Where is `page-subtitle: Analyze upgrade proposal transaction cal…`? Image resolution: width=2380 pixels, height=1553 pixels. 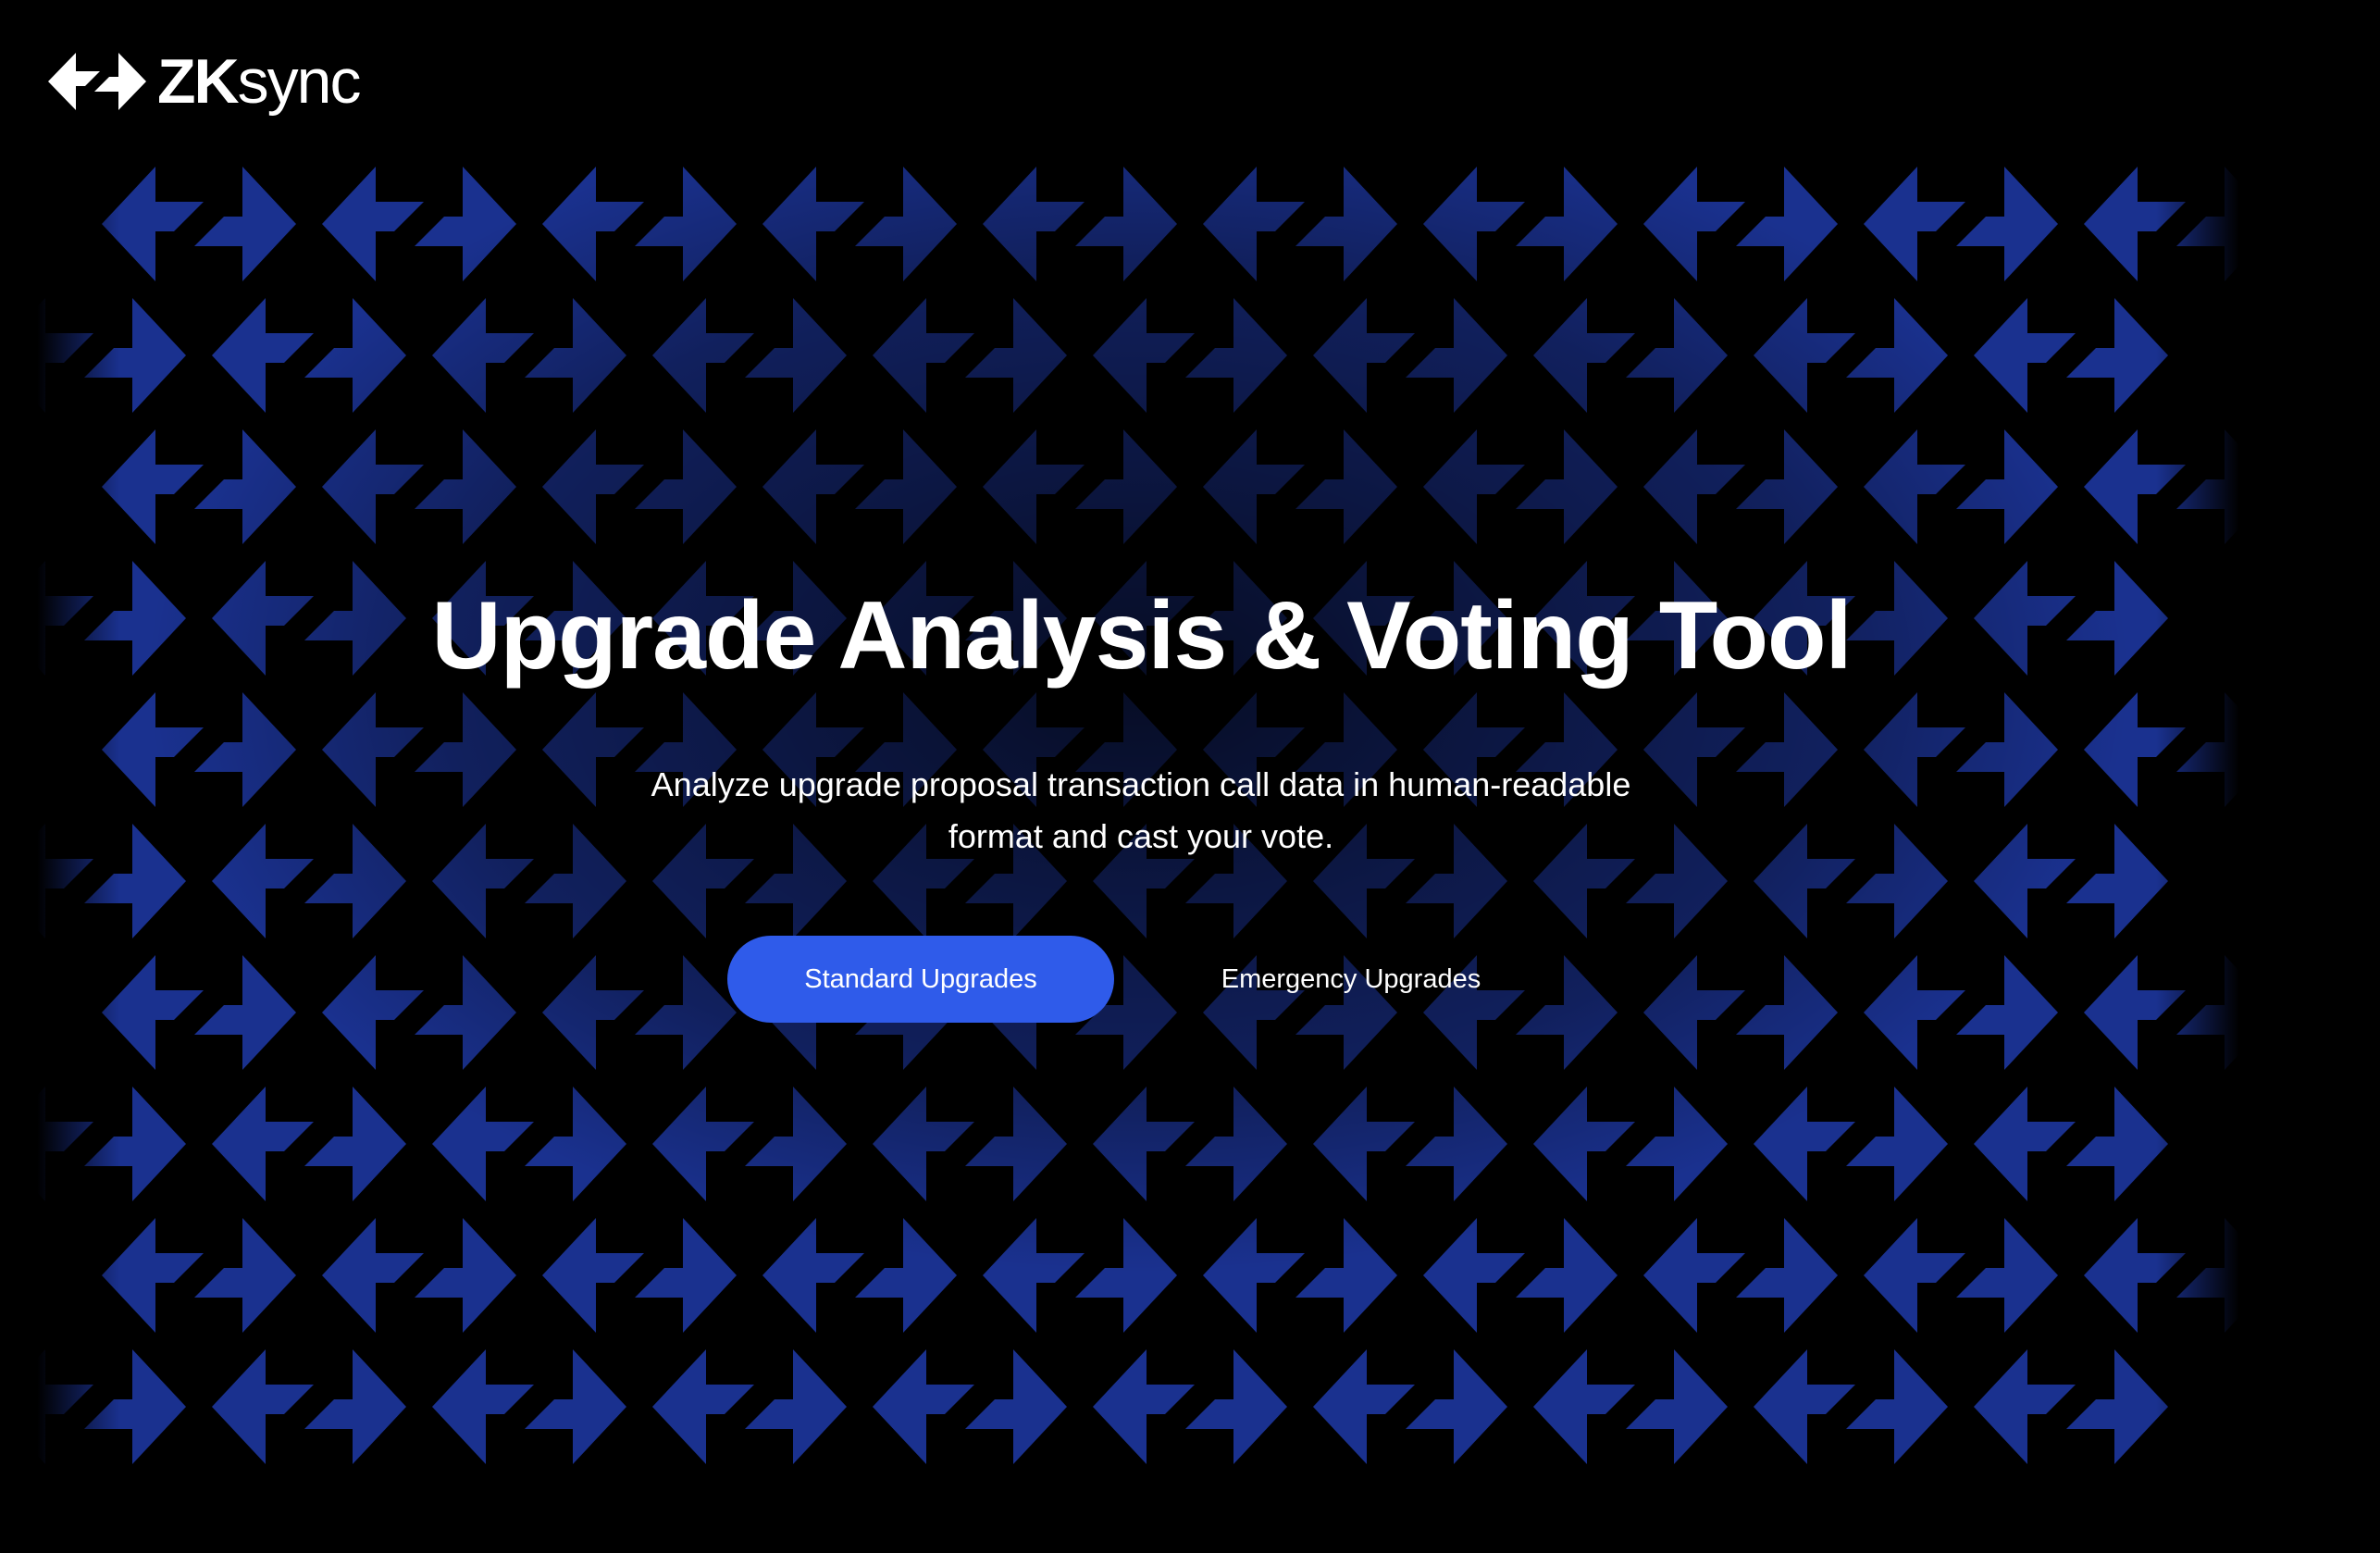 page-subtitle: Analyze upgrade proposal transaction cal… is located at coordinates (1141, 811).